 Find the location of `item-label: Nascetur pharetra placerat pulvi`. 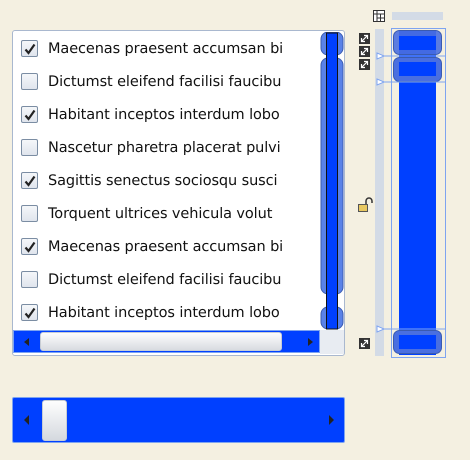

item-label: Nascetur pharetra placerat pulvi is located at coordinates (164, 148).